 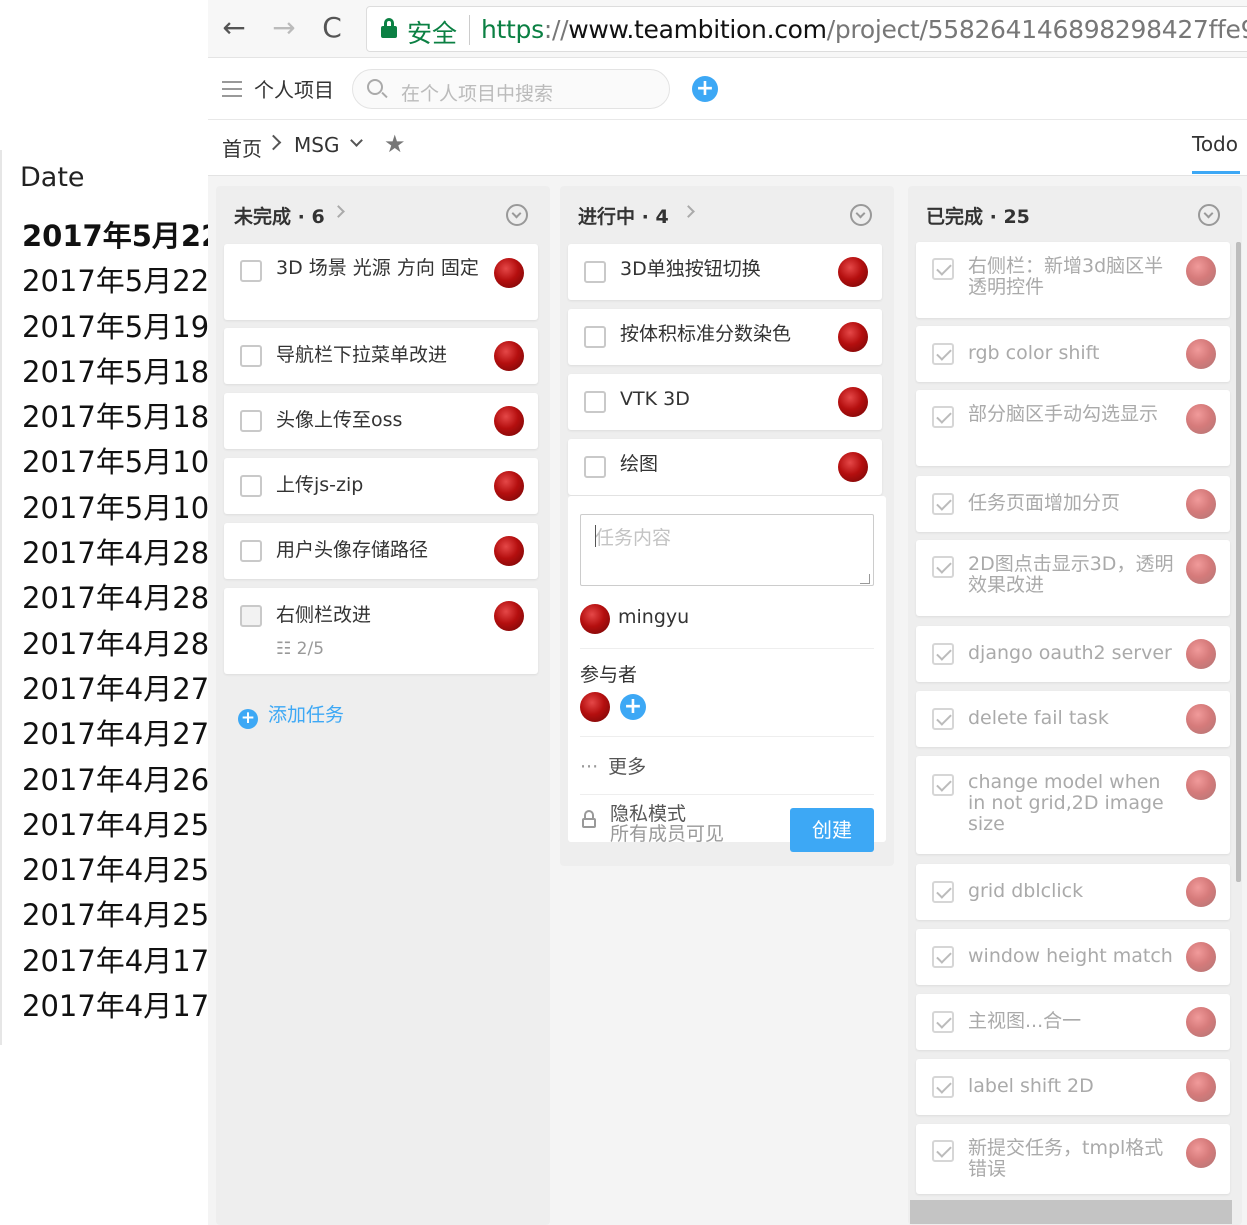 What do you see at coordinates (381, 421) in the screenshot?
I see `task-card: 头像上传至oss` at bounding box center [381, 421].